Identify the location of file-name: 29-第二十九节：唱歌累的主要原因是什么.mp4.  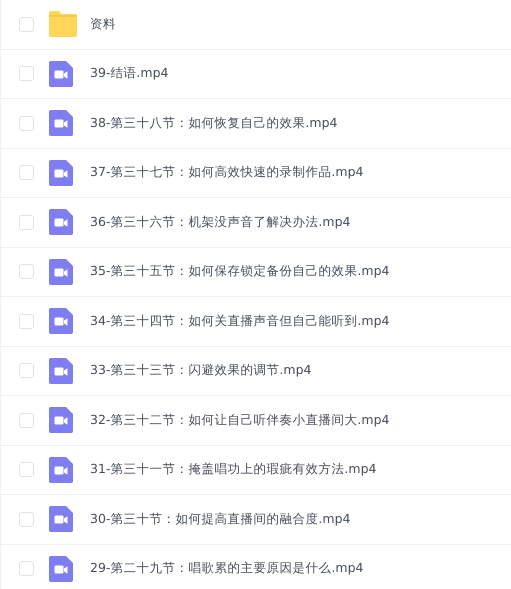
(227, 569).